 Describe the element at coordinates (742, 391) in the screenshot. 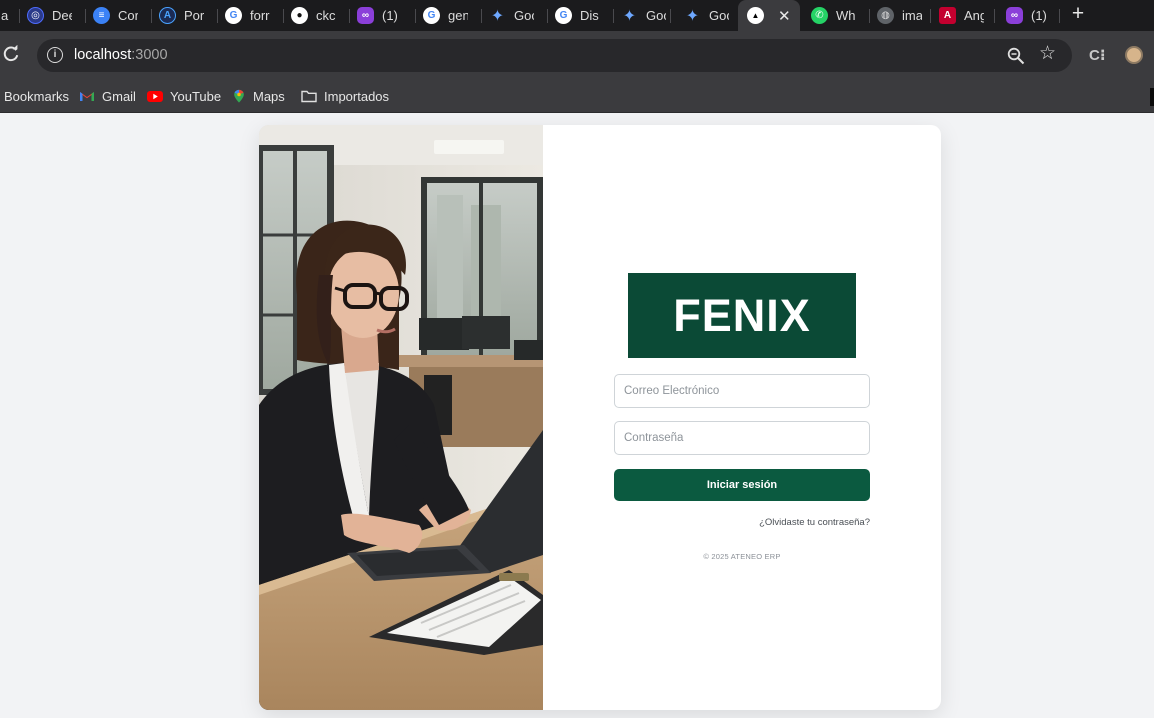

I see `email-input` at that location.